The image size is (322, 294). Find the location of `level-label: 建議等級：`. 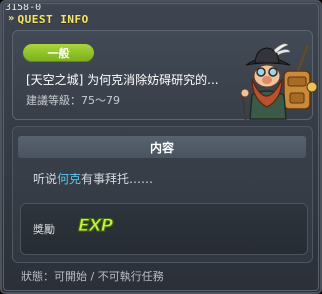

level-label: 建議等級： is located at coordinates (53, 100).